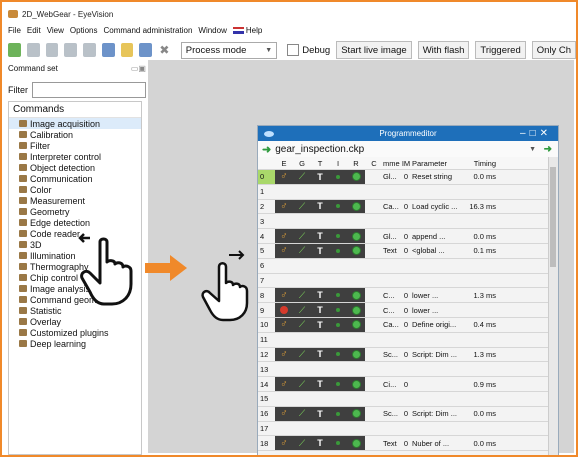  I want to click on table-row: 6, so click(403, 266).